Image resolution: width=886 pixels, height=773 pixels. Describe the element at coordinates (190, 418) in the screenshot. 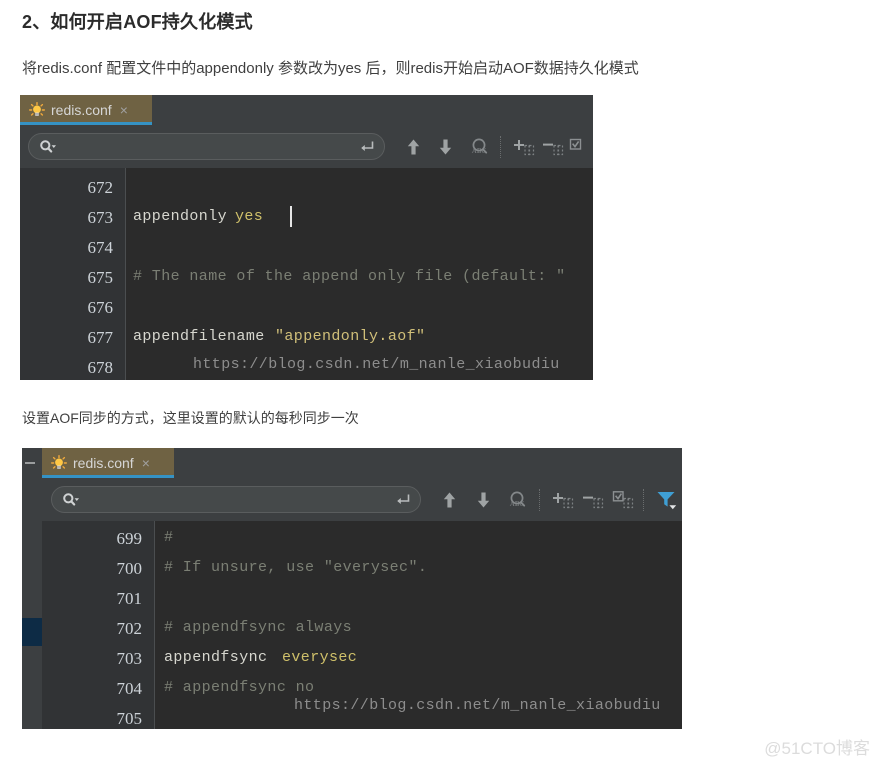

I see `sync-paragraph: 设置AOF同步的方式，这里设置的默认的每秒同步一次` at that location.